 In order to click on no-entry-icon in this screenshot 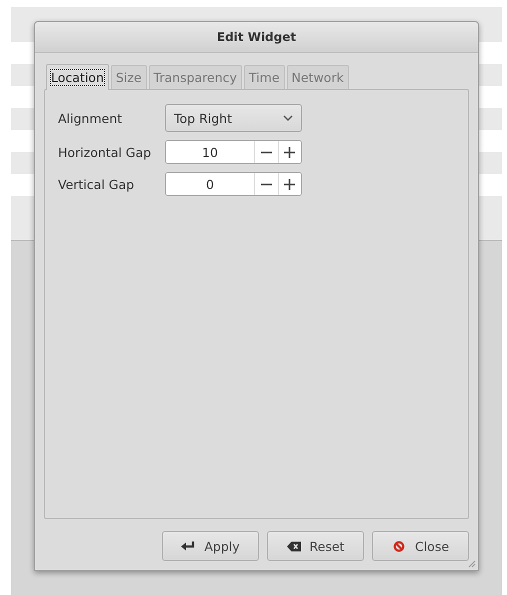, I will do `click(399, 546)`.